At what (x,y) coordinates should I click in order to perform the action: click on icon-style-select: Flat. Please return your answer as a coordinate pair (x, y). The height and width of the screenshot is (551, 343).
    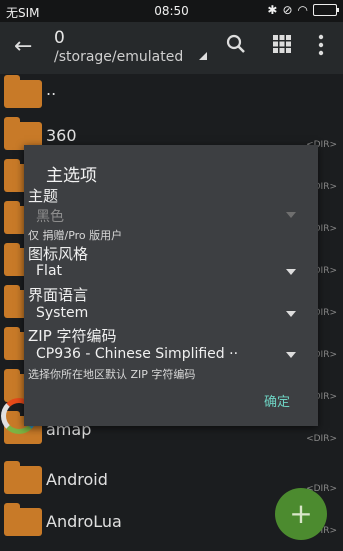
    Looking at the image, I should click on (166, 272).